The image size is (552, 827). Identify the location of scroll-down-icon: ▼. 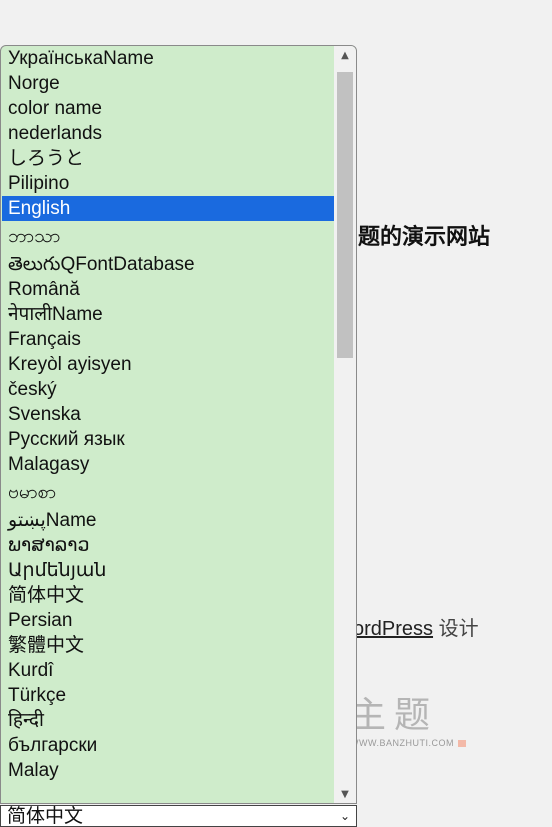
(345, 794).